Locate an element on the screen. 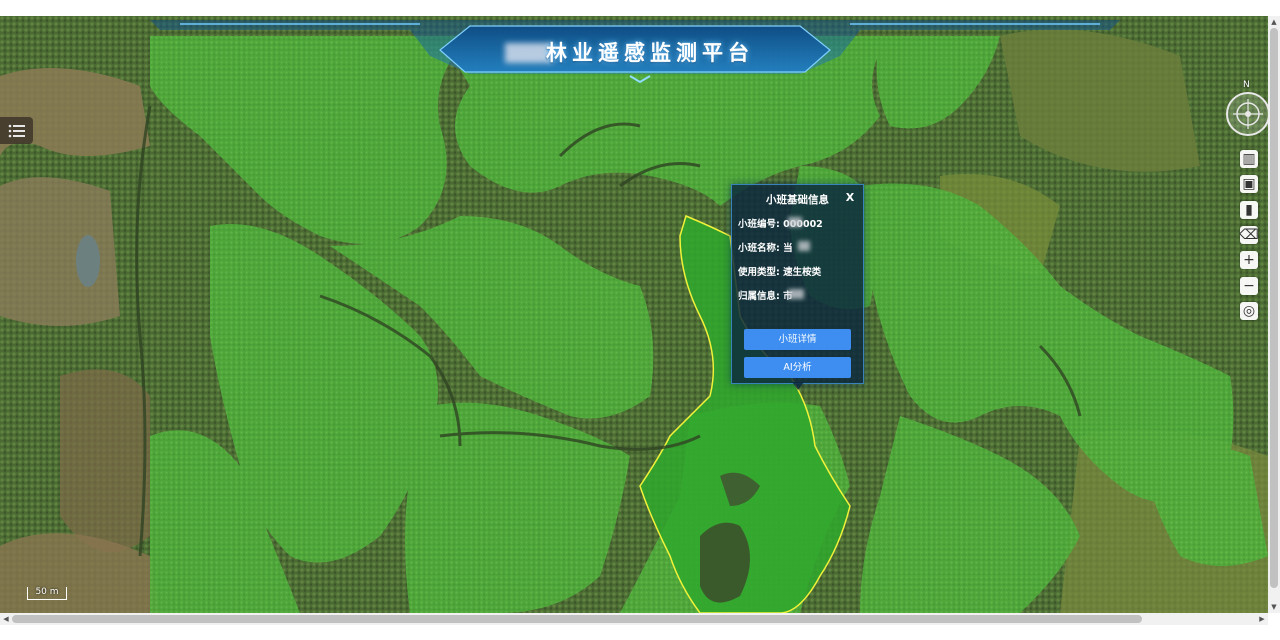 This screenshot has width=1280, height=640. page-title: 林业遥感监测平台 is located at coordinates (650, 53).